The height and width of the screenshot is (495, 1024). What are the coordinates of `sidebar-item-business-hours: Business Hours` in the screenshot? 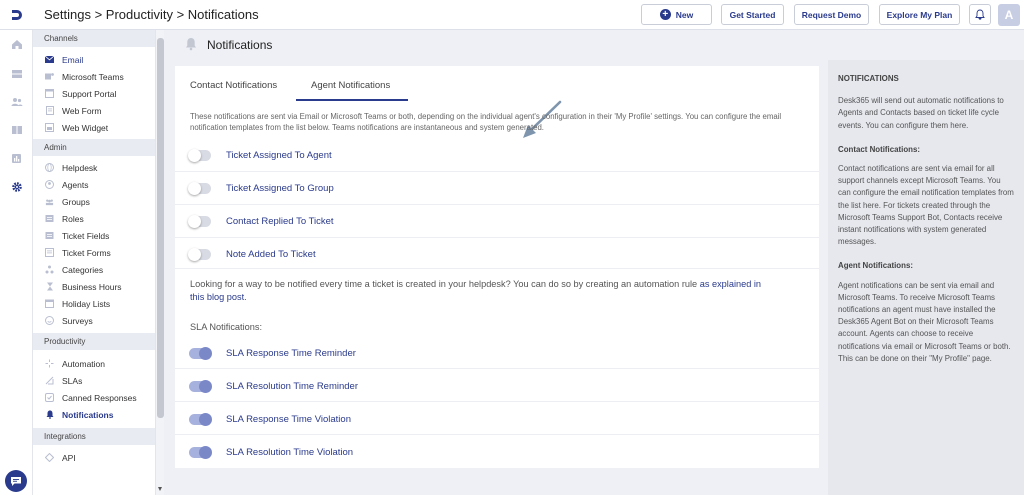 It's located at (94, 286).